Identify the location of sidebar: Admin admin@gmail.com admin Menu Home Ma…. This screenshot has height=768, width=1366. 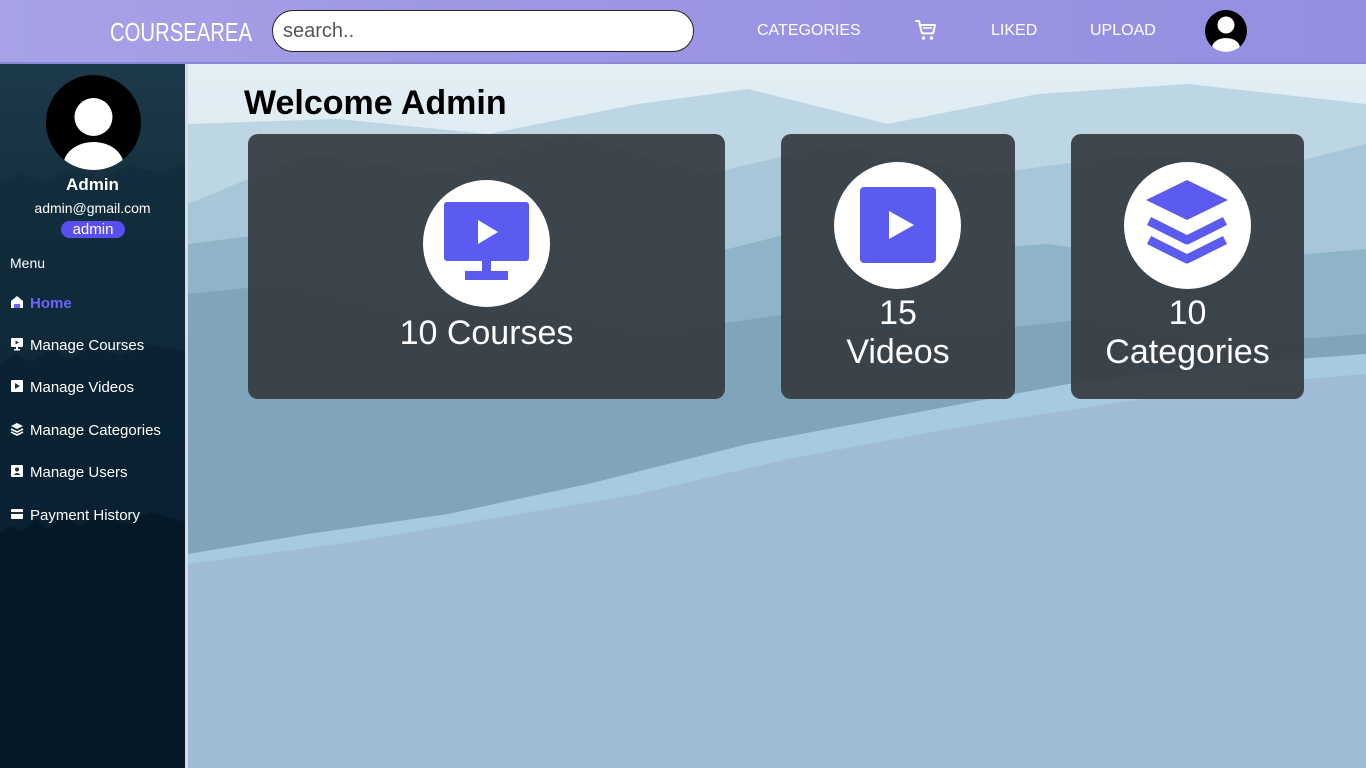
(94, 416).